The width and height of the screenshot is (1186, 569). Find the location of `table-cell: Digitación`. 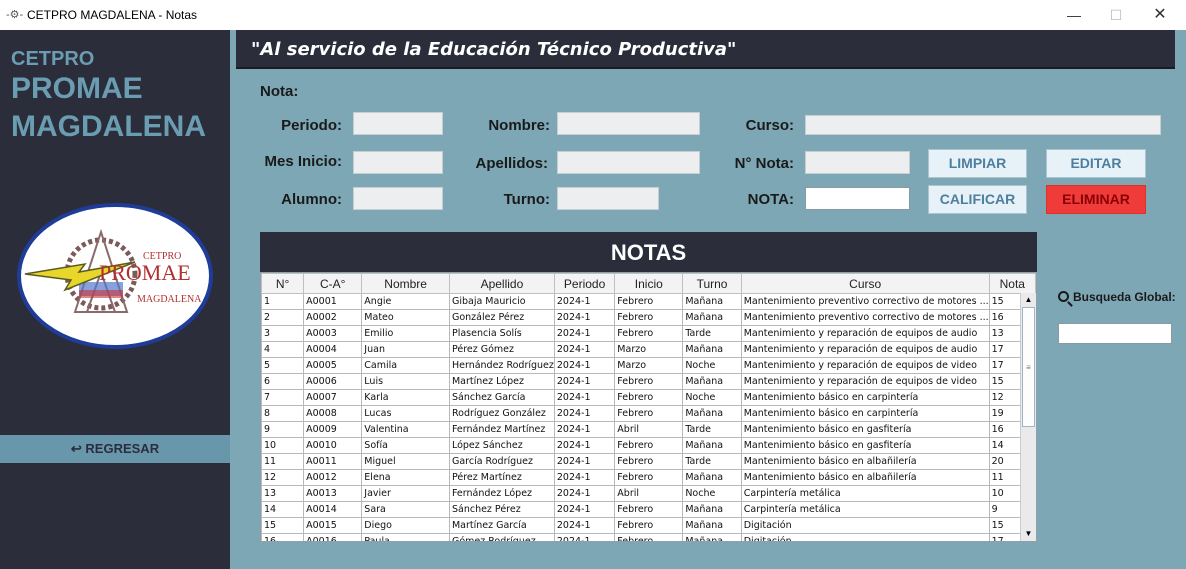

table-cell: Digitación is located at coordinates (865, 537).